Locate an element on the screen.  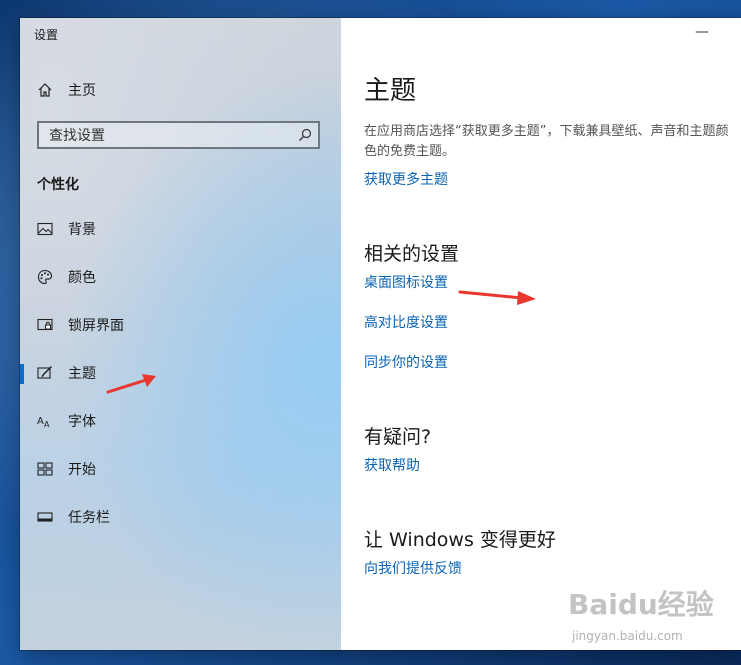
page-title: 主题 is located at coordinates (390, 91).